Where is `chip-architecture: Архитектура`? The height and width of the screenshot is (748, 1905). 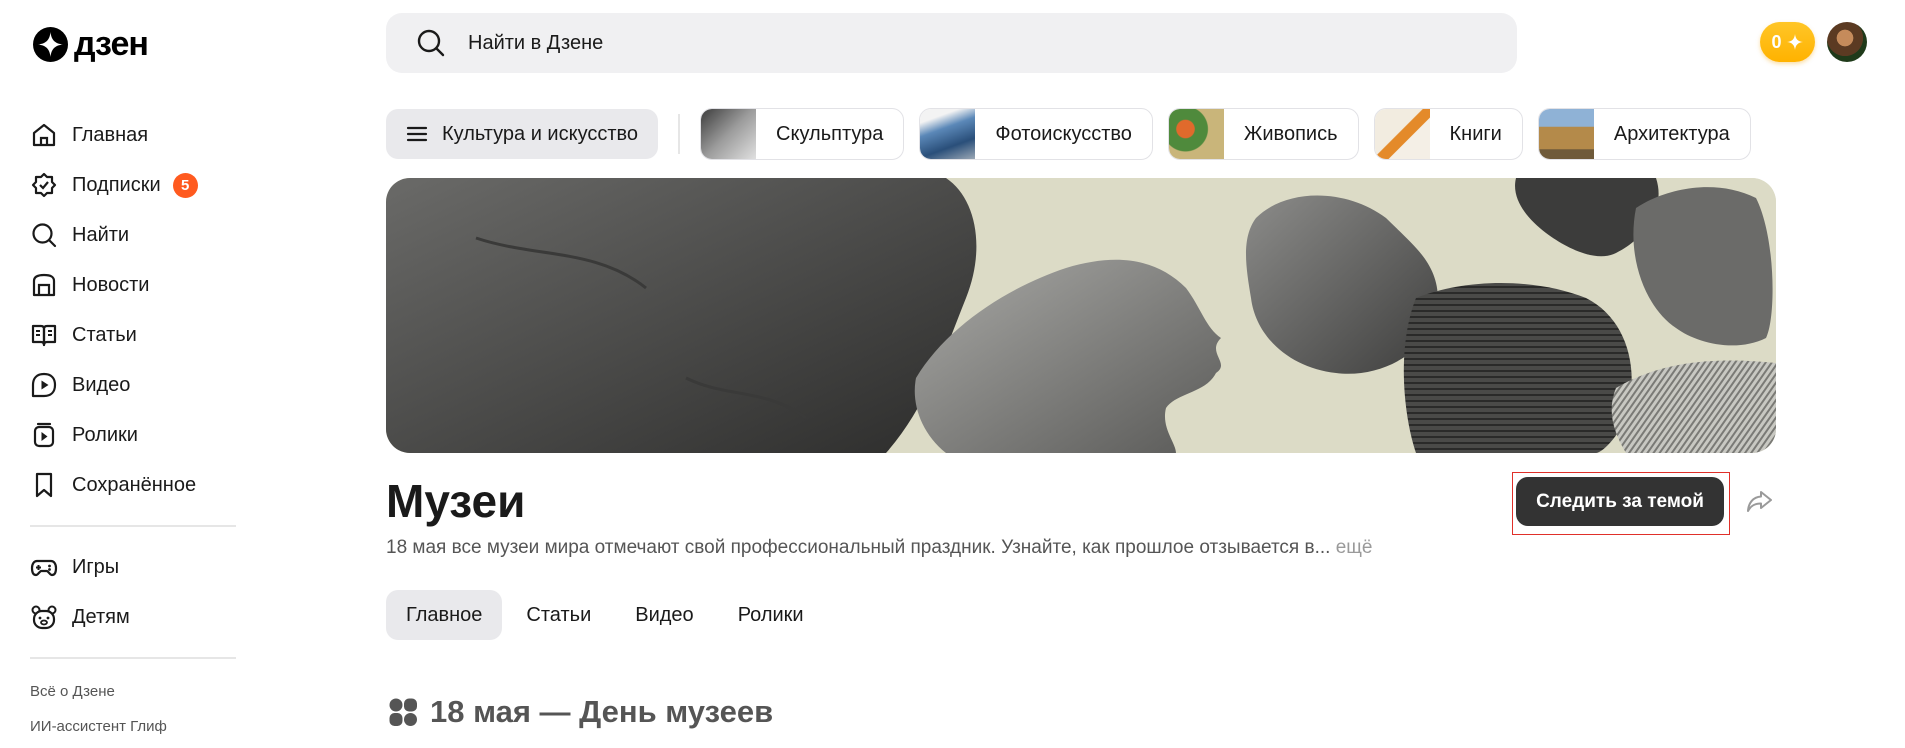 chip-architecture: Архитектура is located at coordinates (1644, 134).